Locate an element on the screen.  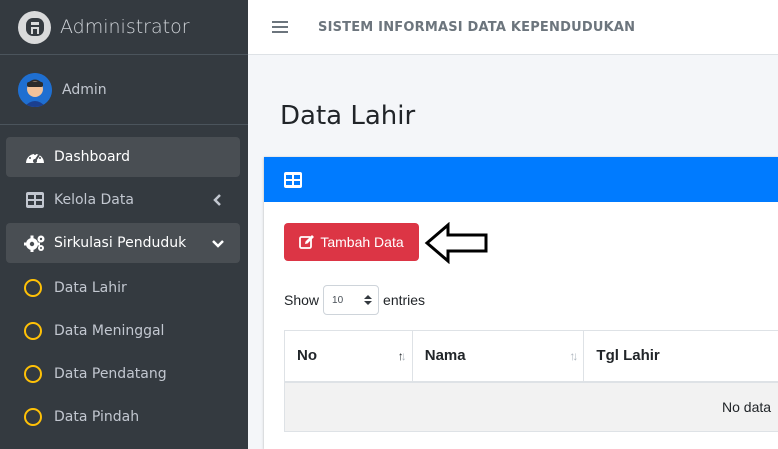
page-title: Data Lahir is located at coordinates (348, 116).